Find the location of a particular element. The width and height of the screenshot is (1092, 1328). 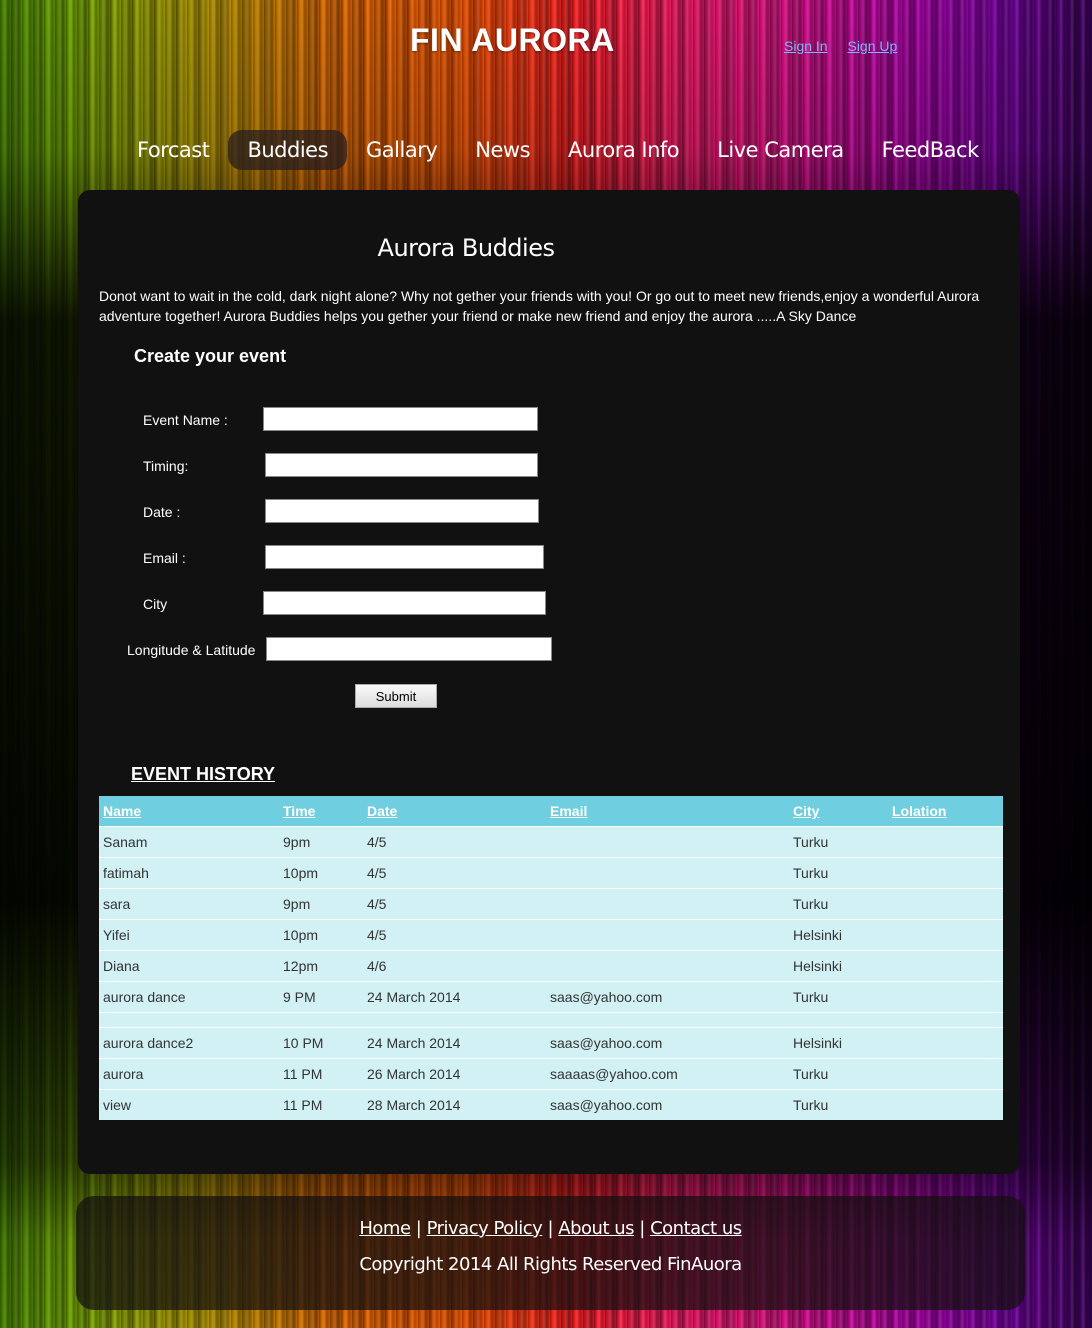

cell-name: sara is located at coordinates (189, 904).